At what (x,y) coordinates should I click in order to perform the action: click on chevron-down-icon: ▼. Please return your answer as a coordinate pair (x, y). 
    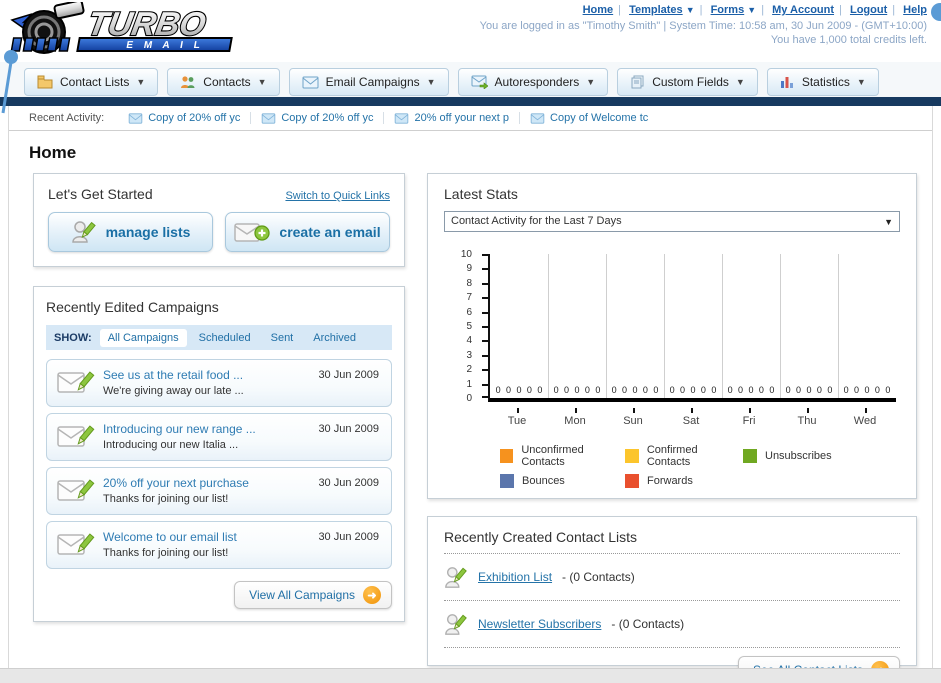
    Looking at the image, I should click on (591, 82).